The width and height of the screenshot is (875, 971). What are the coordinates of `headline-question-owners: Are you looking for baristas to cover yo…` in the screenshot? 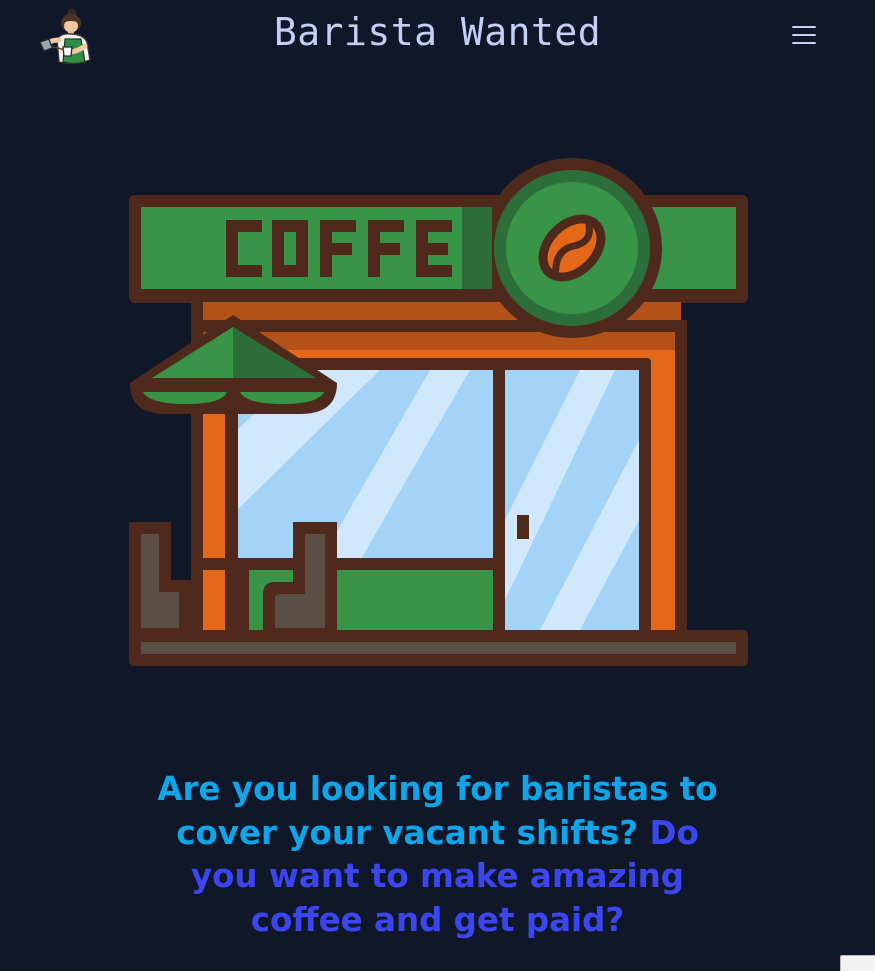 It's located at (437, 811).